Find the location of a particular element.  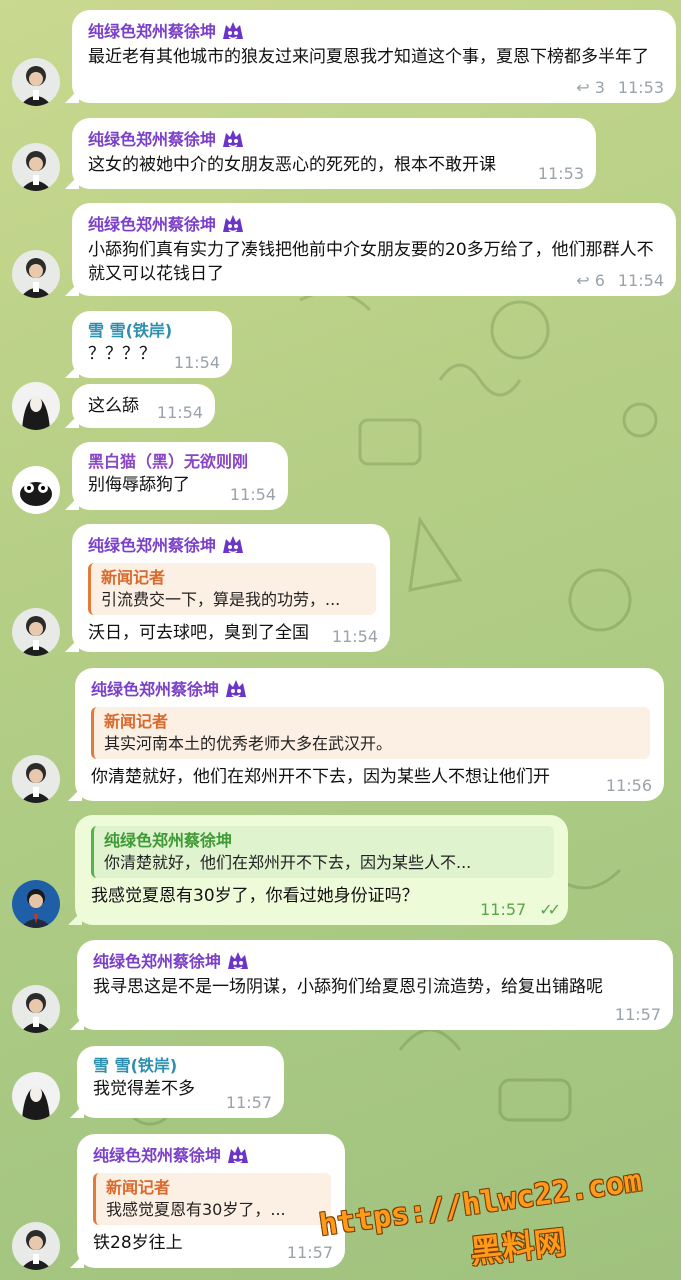

message-text: 这女的被她中介的女朋友恶心的死死的，根本不敢开课 is located at coordinates (292, 165).